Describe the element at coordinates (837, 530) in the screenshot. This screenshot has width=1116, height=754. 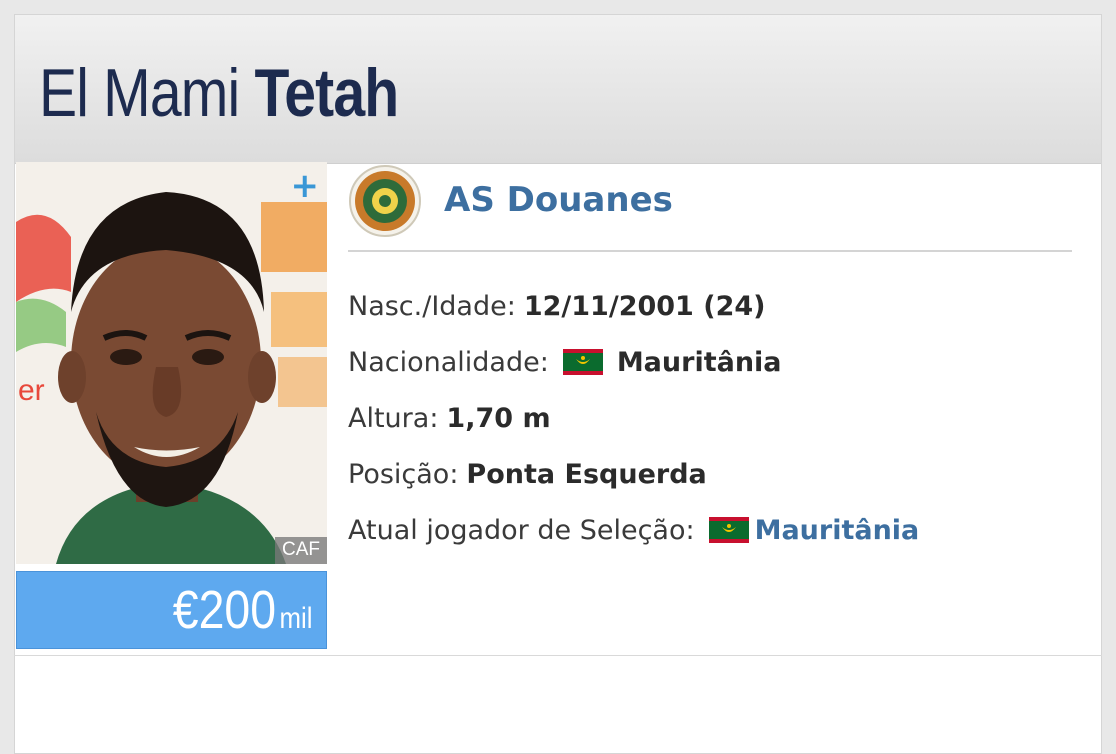
I see `national-team-link: Mauritânia` at that location.